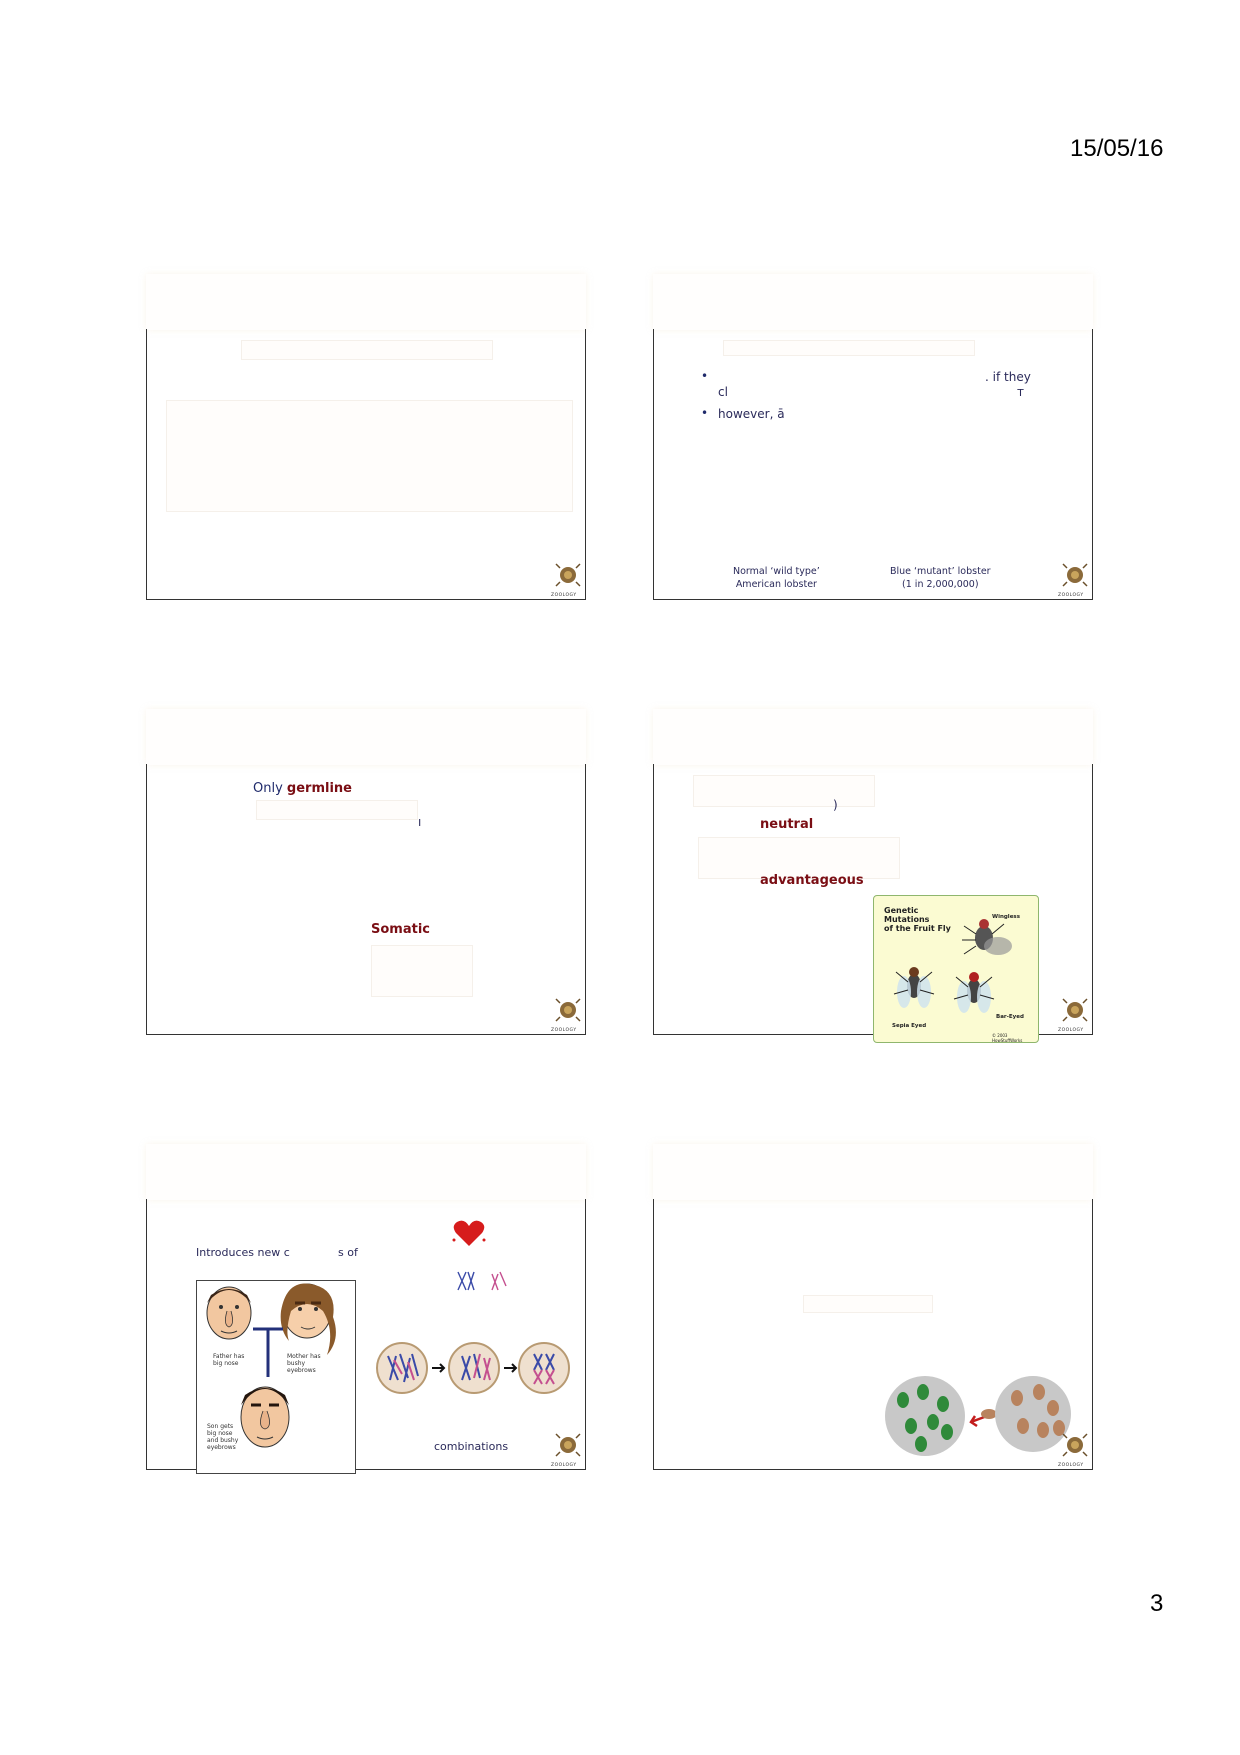 Image resolution: width=1240 pixels, height=1755 pixels. What do you see at coordinates (940, 578) in the screenshot?
I see `caption-mutant-lobster: Blue ‘mutant’ lobster (1 in 2,000,000)` at bounding box center [940, 578].